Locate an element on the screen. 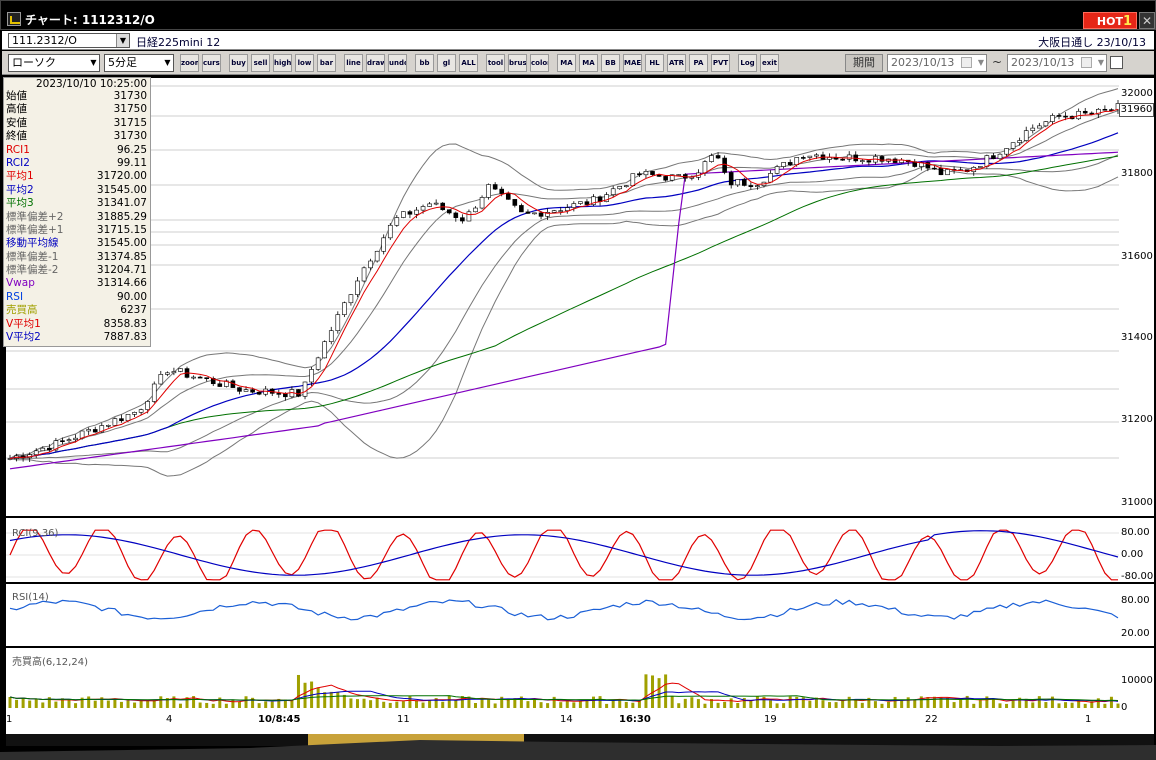 The image size is (1156, 760). toolbar-button-line: line is located at coordinates (353, 63).